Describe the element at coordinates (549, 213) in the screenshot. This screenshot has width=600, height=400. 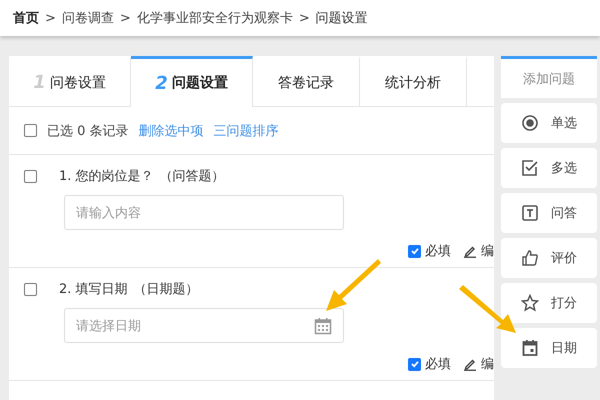
I see `add-question-button: 问答` at that location.